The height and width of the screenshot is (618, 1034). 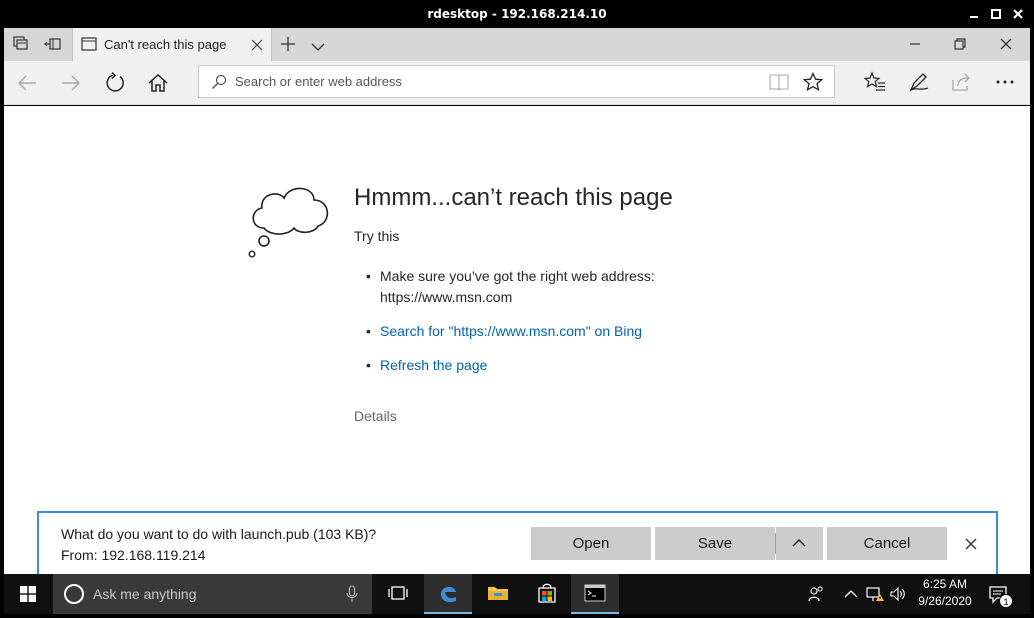 I want to click on download-source: From: 192.168.119.214, so click(x=133, y=555).